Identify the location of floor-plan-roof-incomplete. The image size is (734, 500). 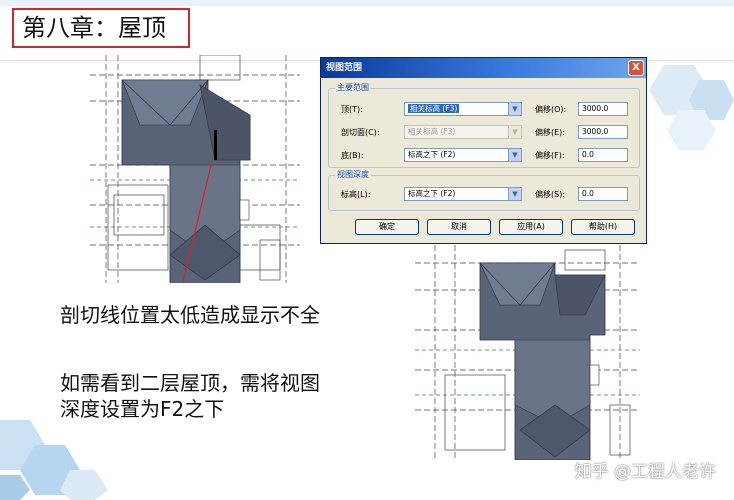
(195, 169).